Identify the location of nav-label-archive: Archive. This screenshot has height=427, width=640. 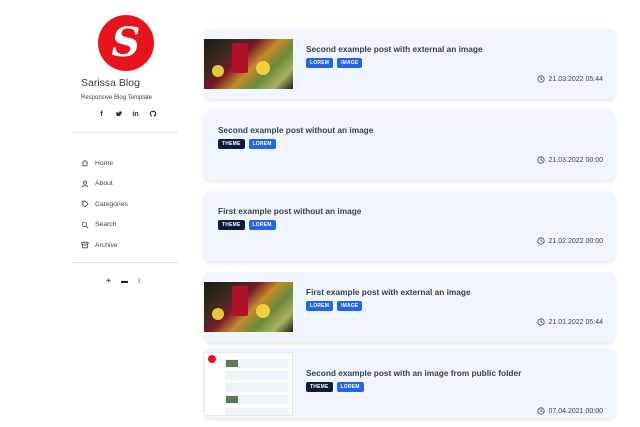
(106, 245).